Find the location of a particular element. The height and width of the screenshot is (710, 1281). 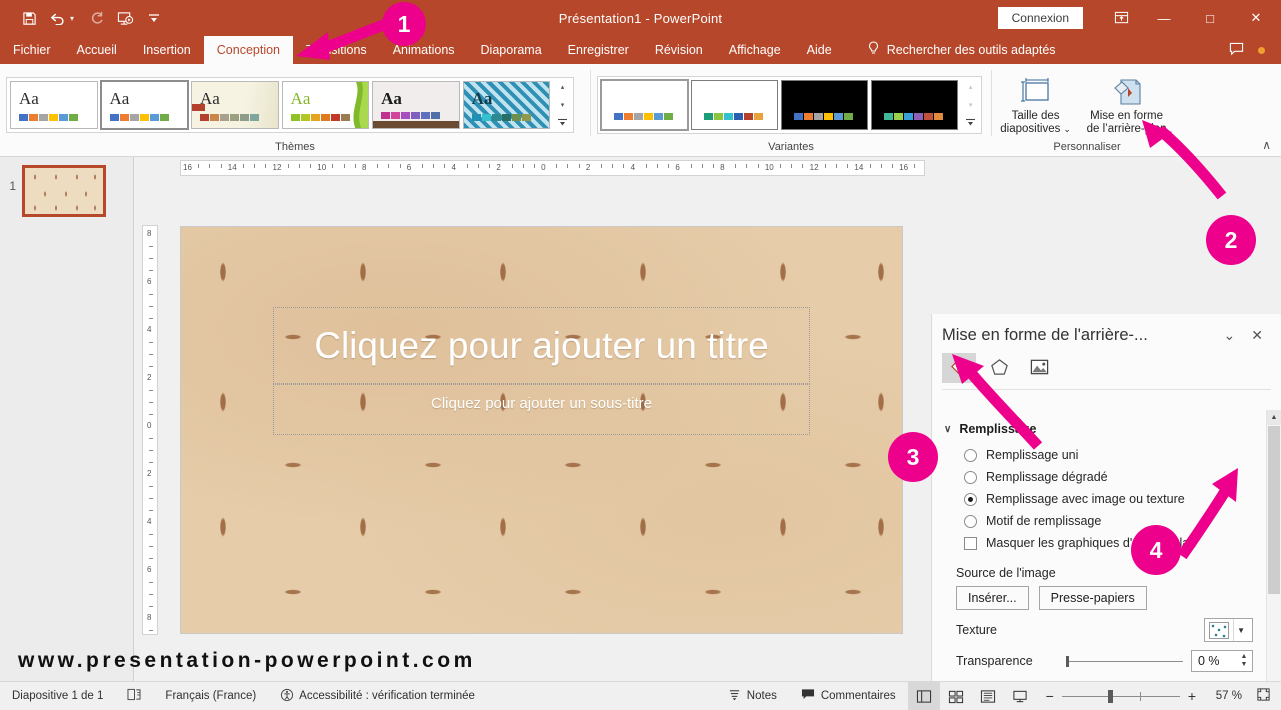

scrollbar-thumb is located at coordinates (1274, 510).